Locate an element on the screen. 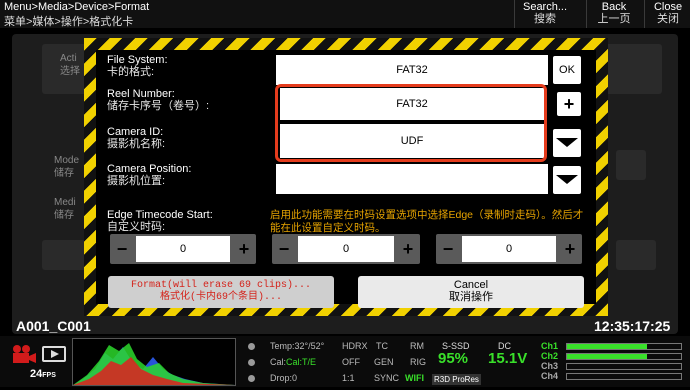  bg-label-en: Mode is located at coordinates (67, 160).